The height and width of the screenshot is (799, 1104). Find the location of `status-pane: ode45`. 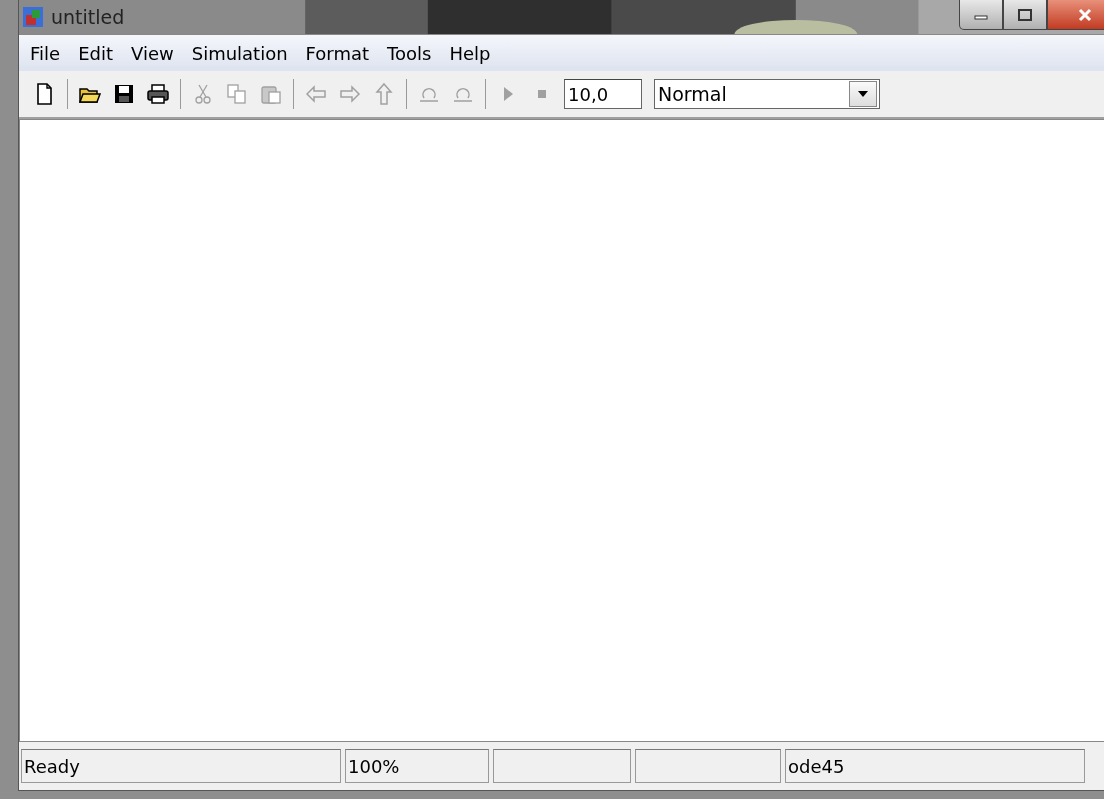

status-pane: ode45 is located at coordinates (935, 766).